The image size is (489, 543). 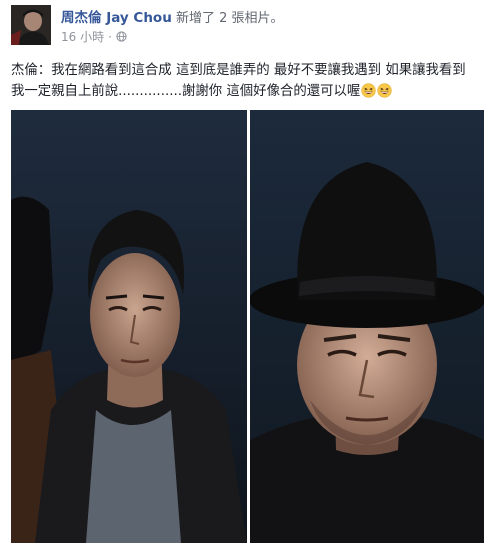 I want to click on globe-icon, so click(x=121, y=36).